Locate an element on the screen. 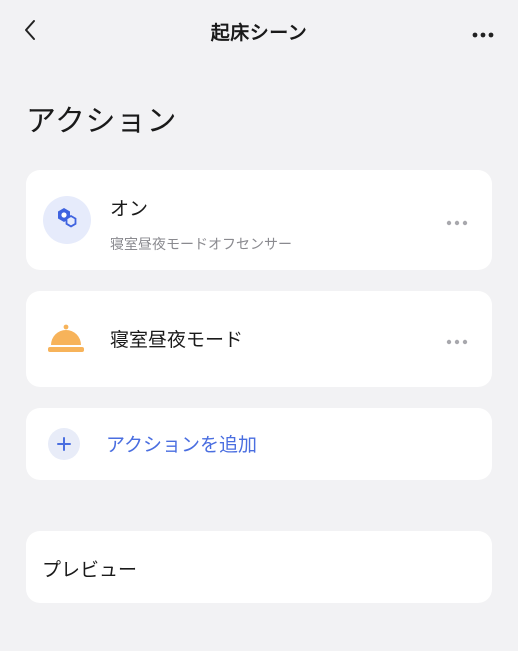 This screenshot has width=518, height=651. add-action-button: アクションを追加 is located at coordinates (259, 444).